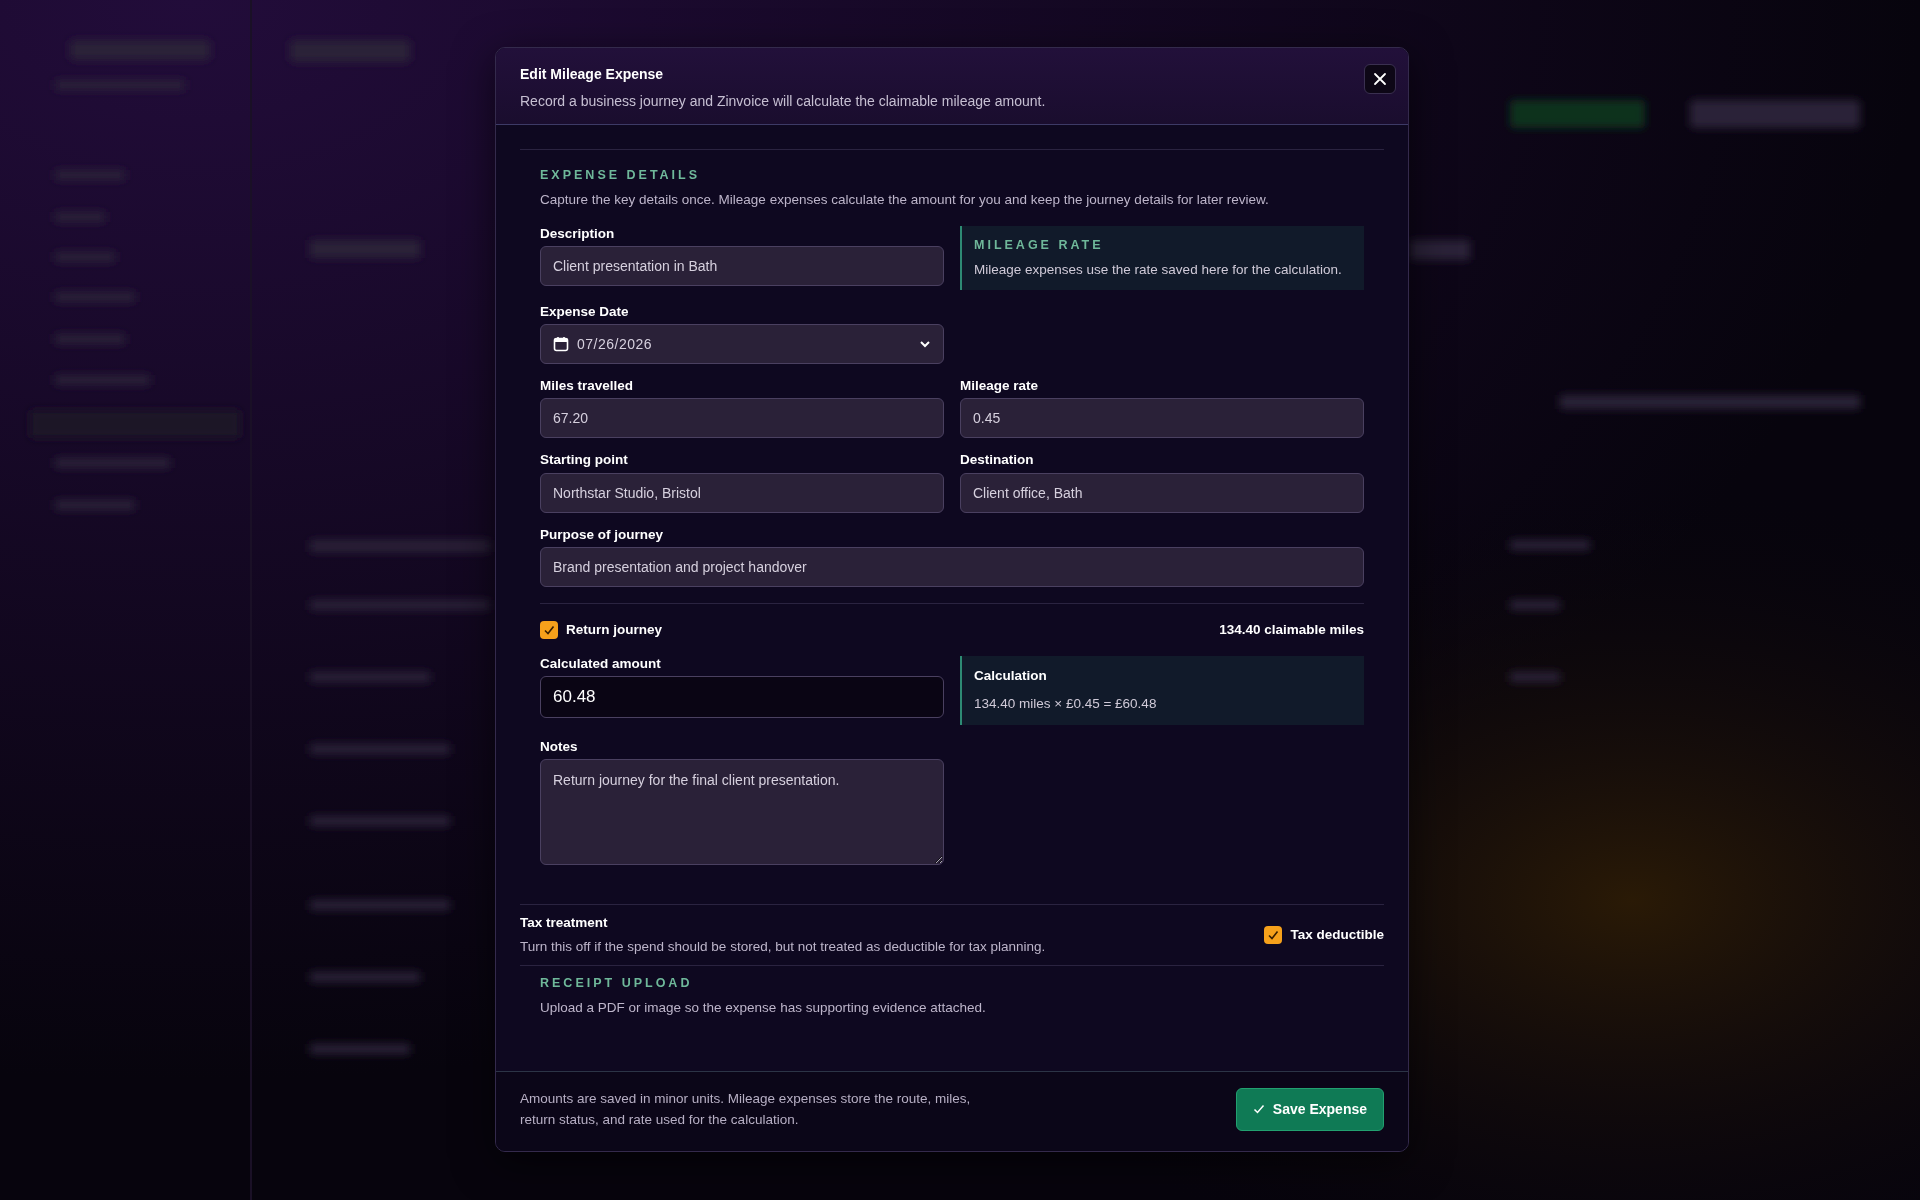 Image resolution: width=1920 pixels, height=1200 pixels. What do you see at coordinates (905, 199) in the screenshot?
I see `section-description: Capture the key details once. Mileage expenses calculate the amount for you and keep the journey details for later review.` at bounding box center [905, 199].